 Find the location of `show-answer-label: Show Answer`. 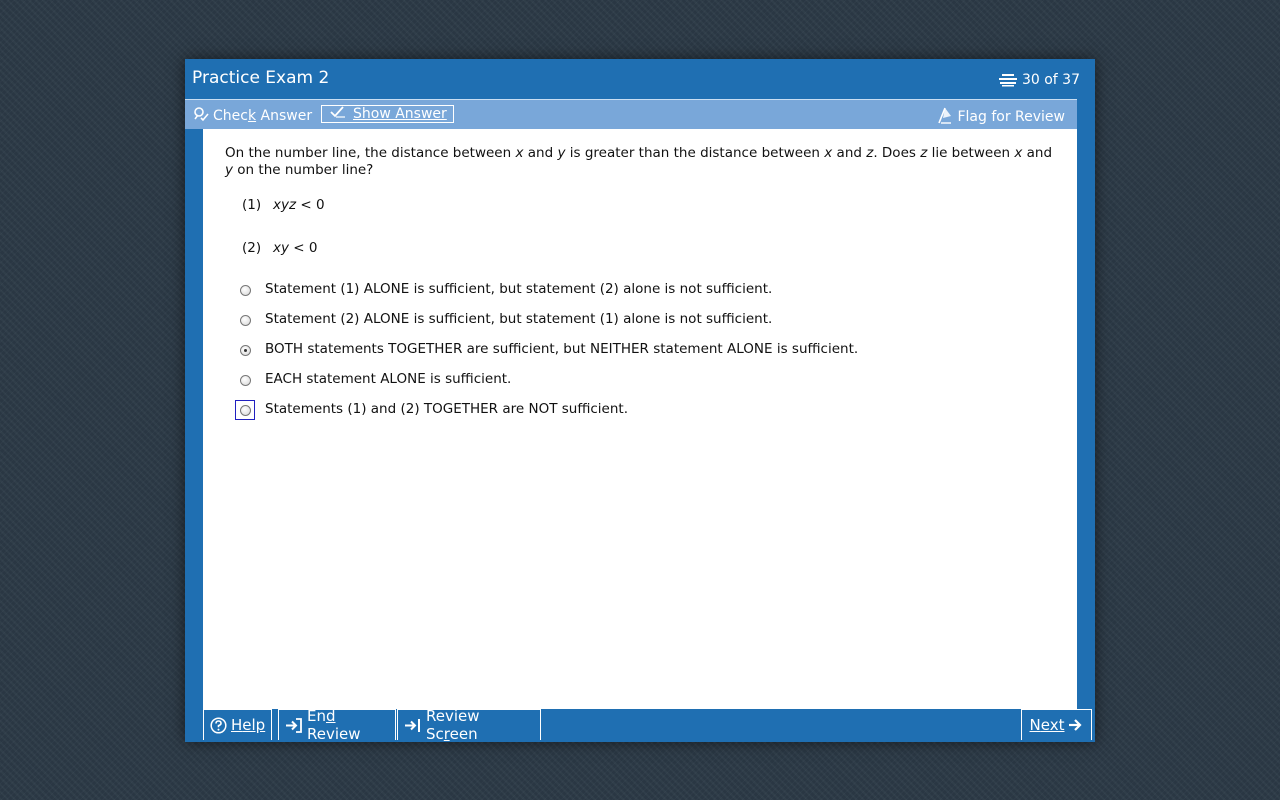

show-answer-label: Show Answer is located at coordinates (400, 114).